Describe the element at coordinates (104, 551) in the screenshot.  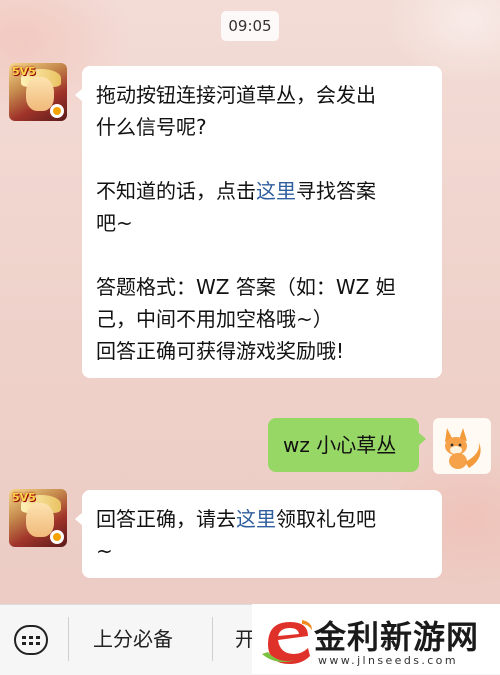
I see `message-line: ~` at that location.